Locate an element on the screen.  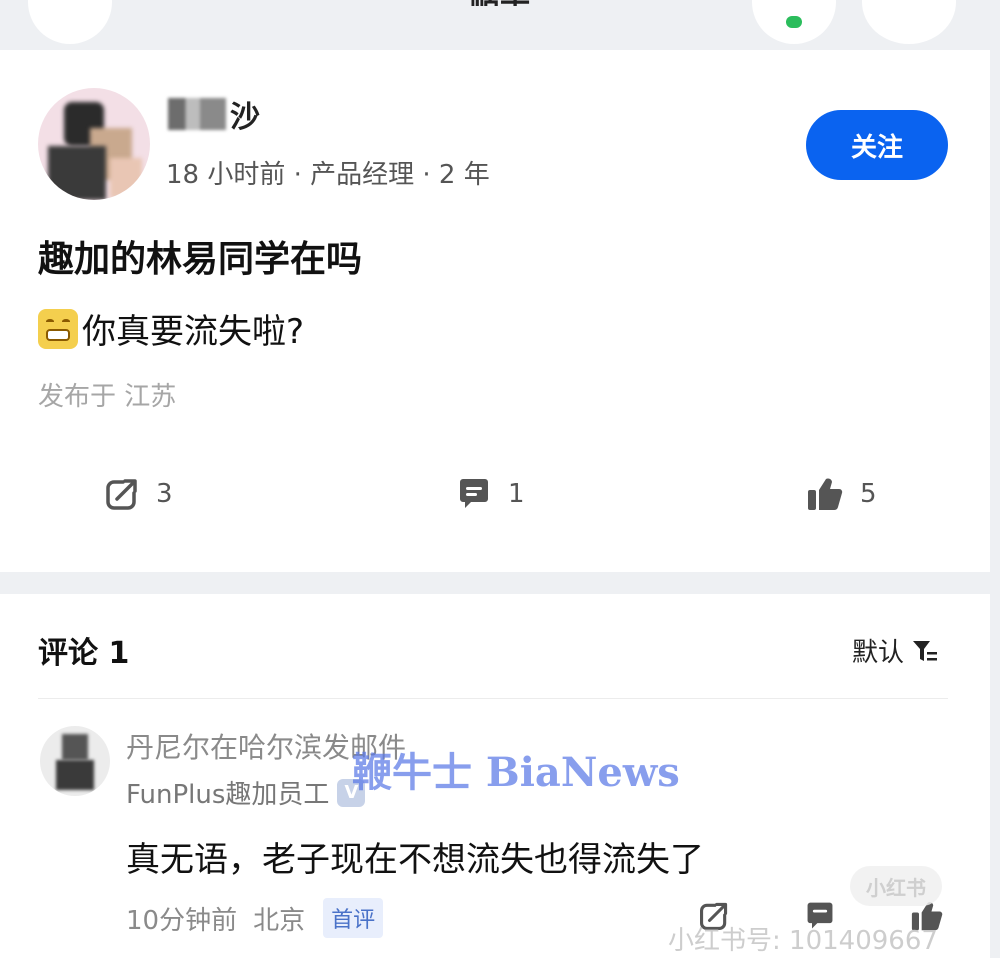
post-actions: 3 1 5 is located at coordinates (495, 496).